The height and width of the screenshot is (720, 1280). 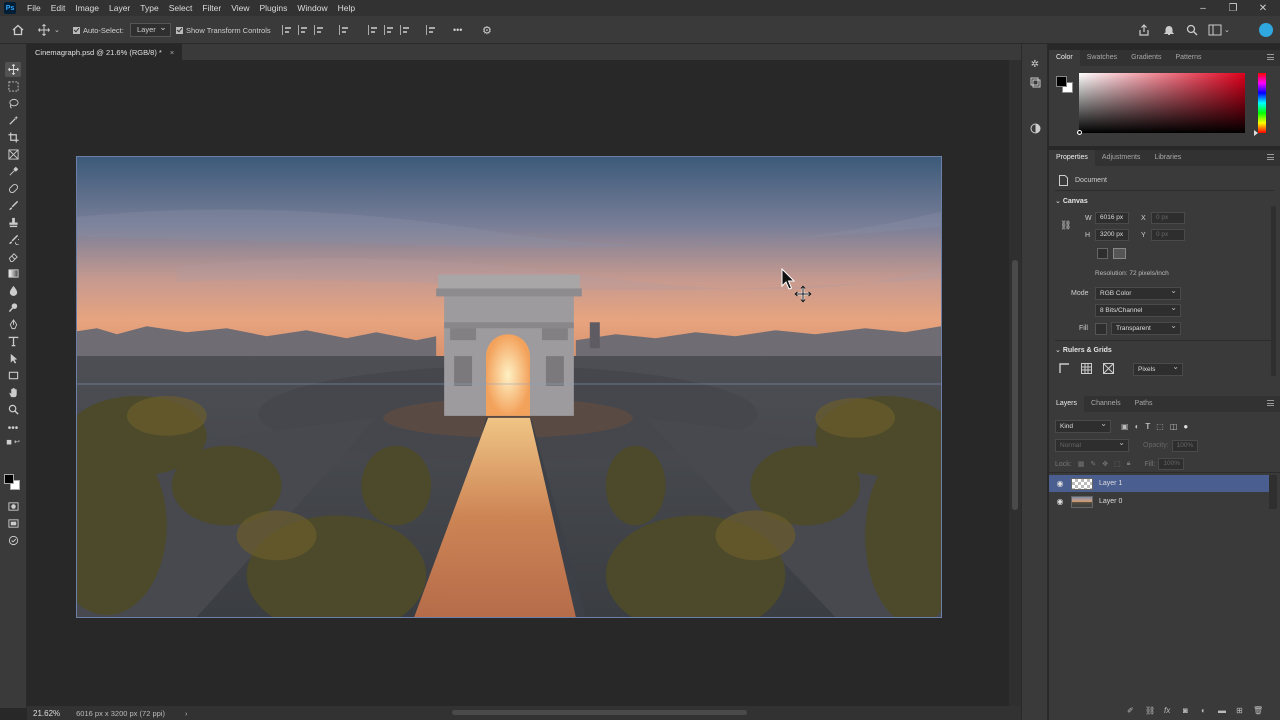 What do you see at coordinates (1150, 711) in the screenshot?
I see `link-layers-icon: ⛓` at bounding box center [1150, 711].